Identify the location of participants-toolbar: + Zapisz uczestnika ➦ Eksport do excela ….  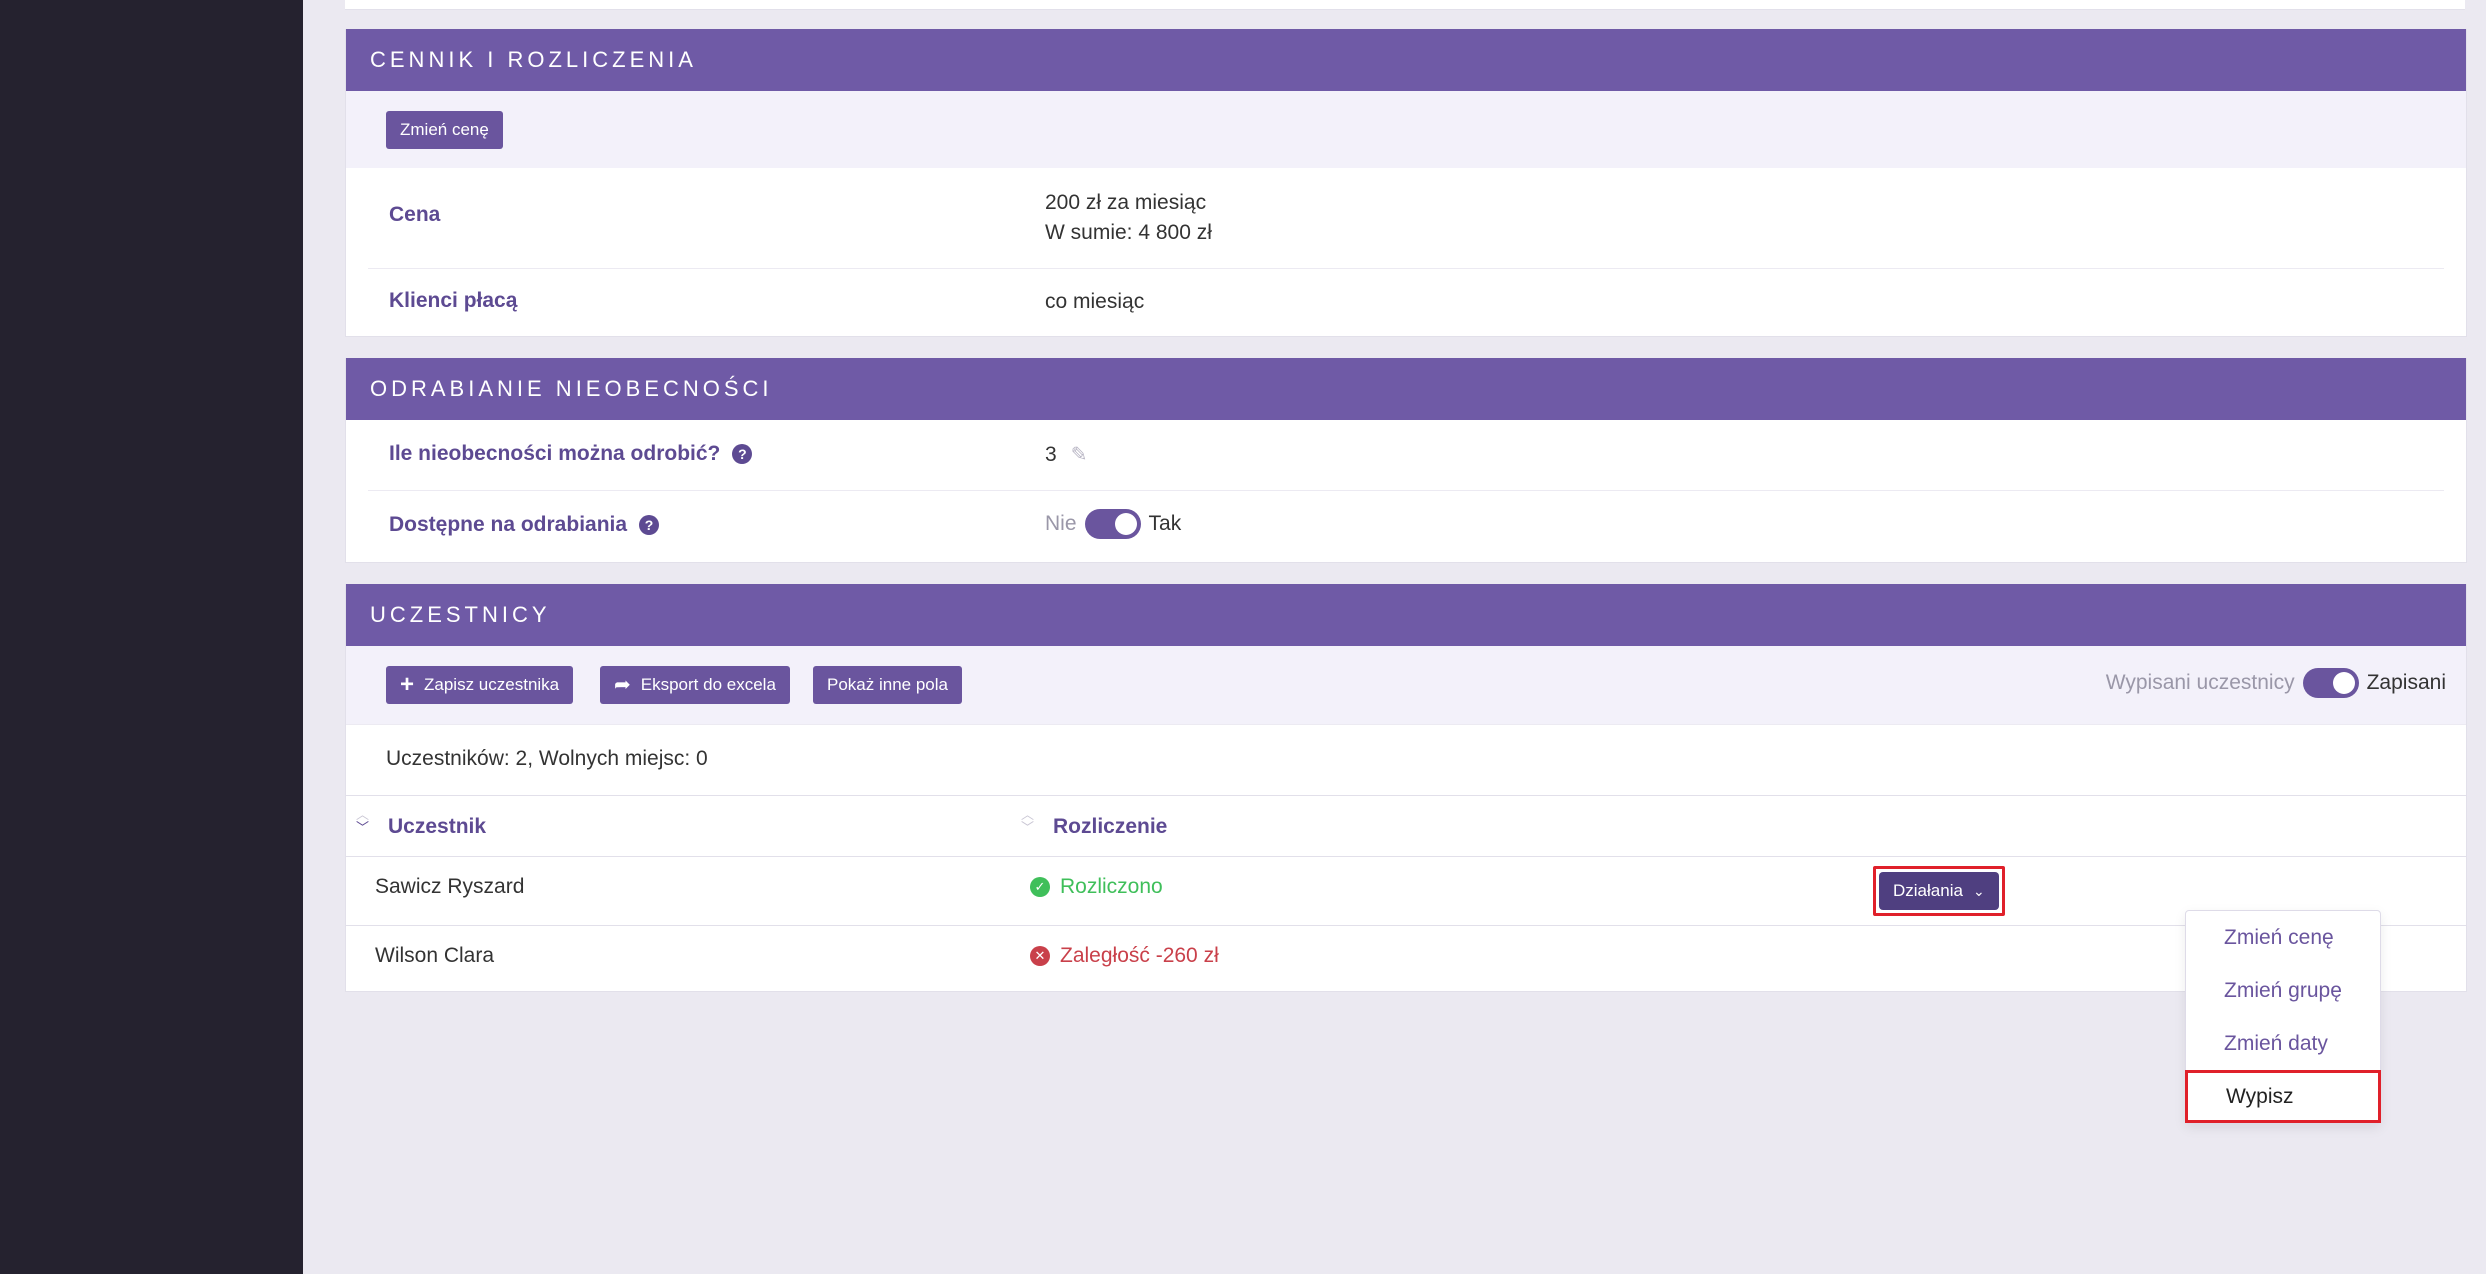
(1406, 685).